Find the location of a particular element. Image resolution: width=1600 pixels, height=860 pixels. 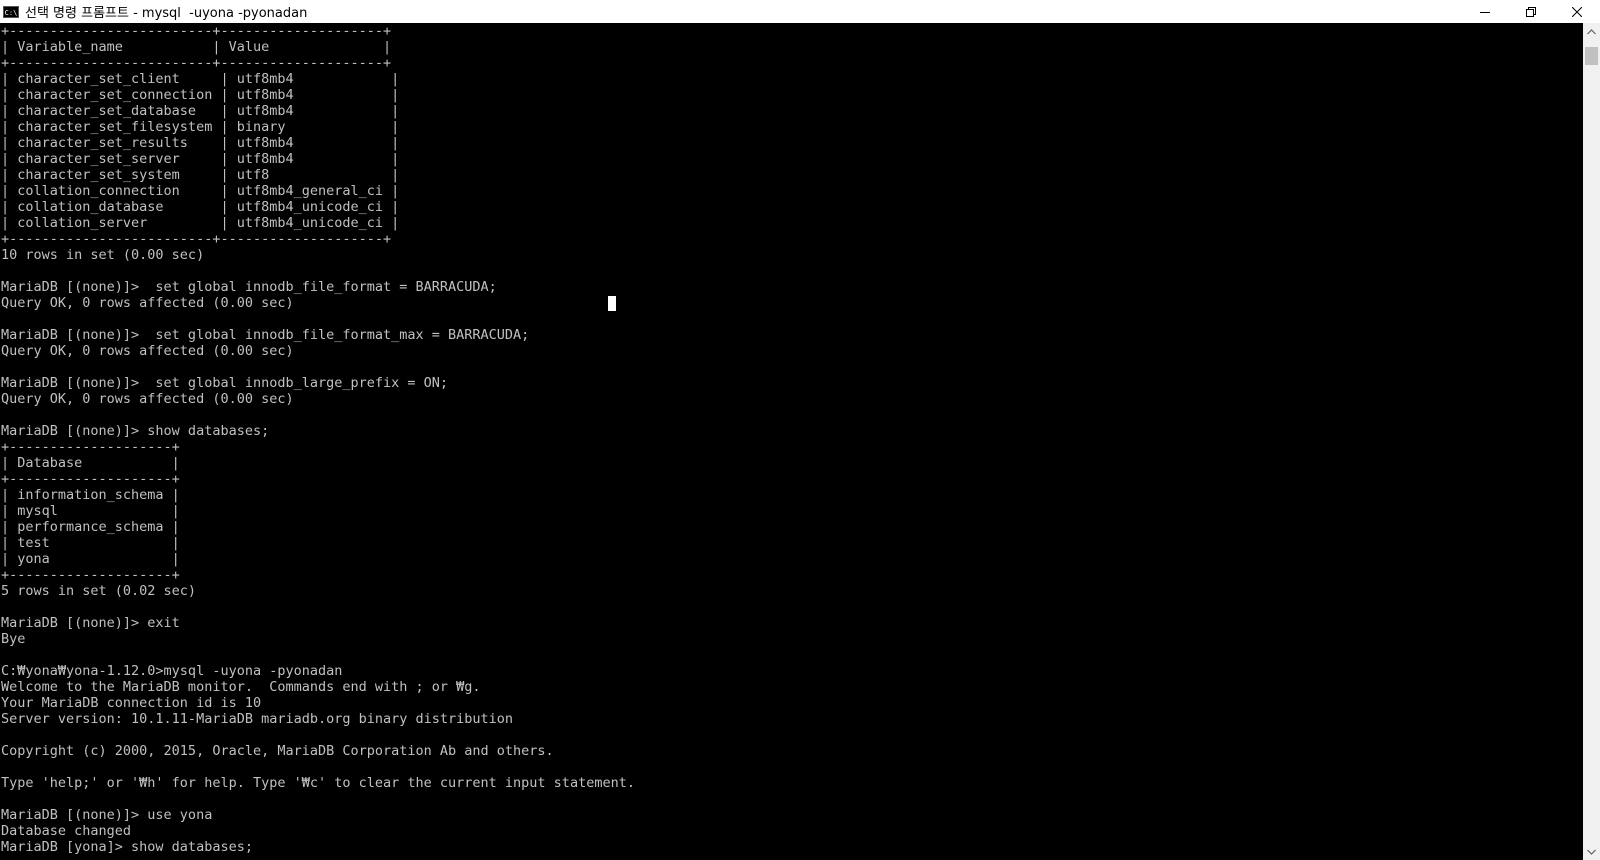

chevron-up-icon is located at coordinates (1591, 31).